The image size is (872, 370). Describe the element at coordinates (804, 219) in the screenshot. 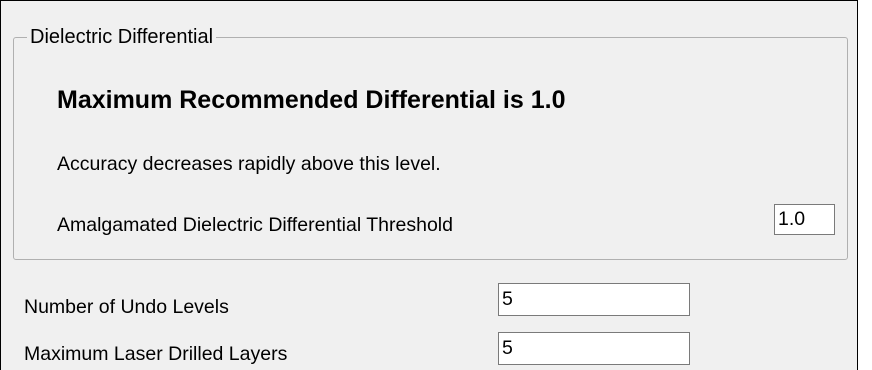

I see `threshold-input` at that location.